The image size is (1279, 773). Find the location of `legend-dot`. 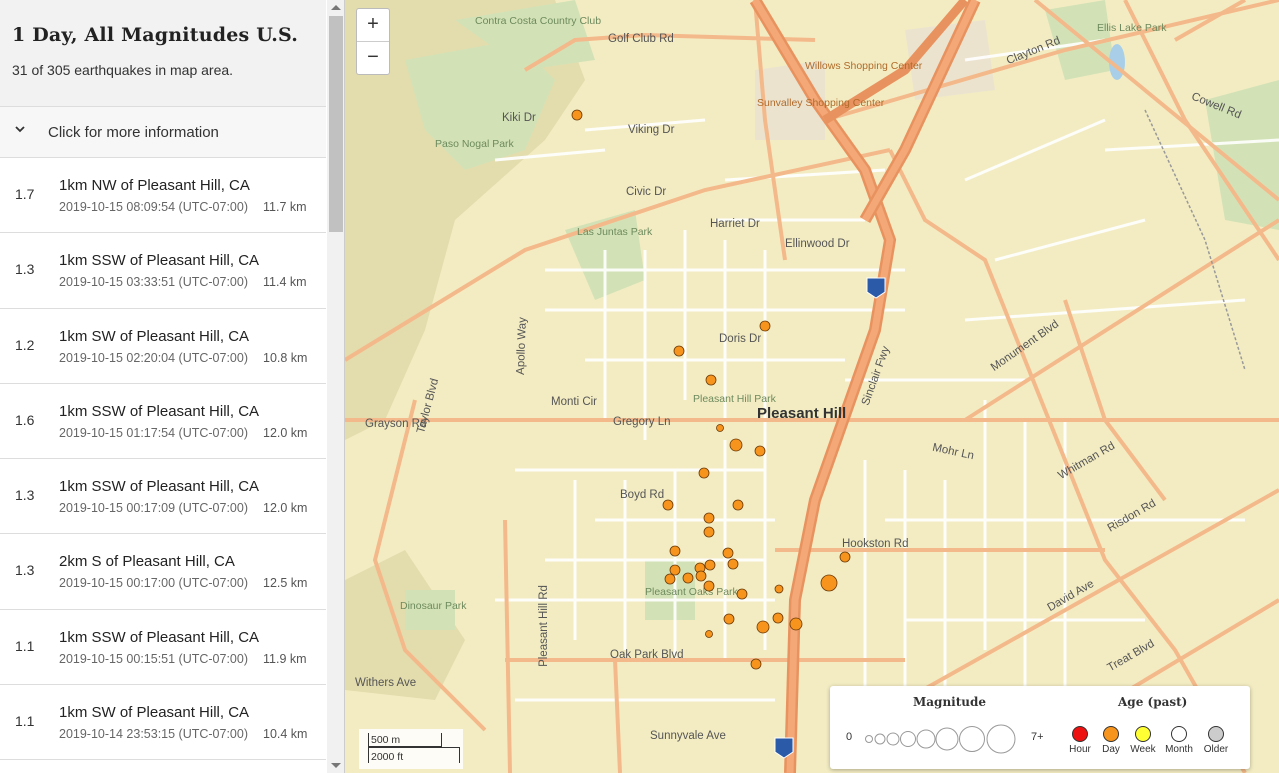

legend-dot is located at coordinates (1216, 734).